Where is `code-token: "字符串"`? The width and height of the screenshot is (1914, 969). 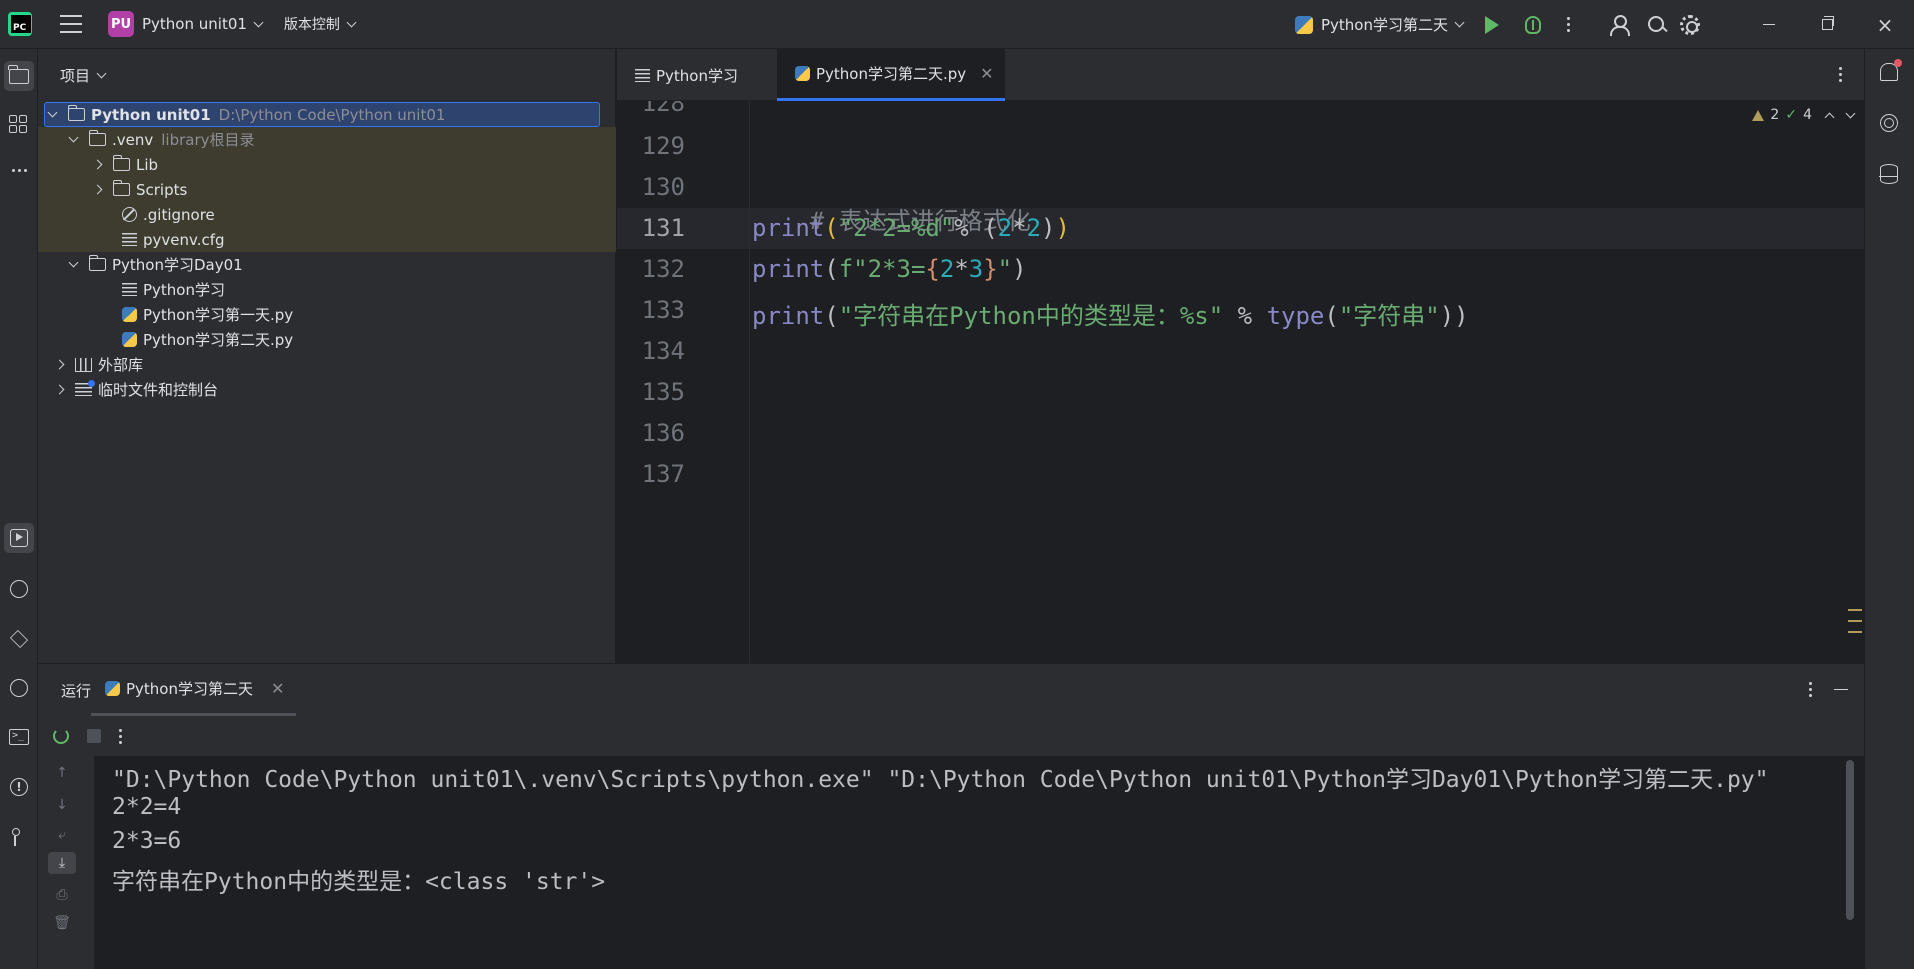
code-token: "字符串" is located at coordinates (1389, 316).